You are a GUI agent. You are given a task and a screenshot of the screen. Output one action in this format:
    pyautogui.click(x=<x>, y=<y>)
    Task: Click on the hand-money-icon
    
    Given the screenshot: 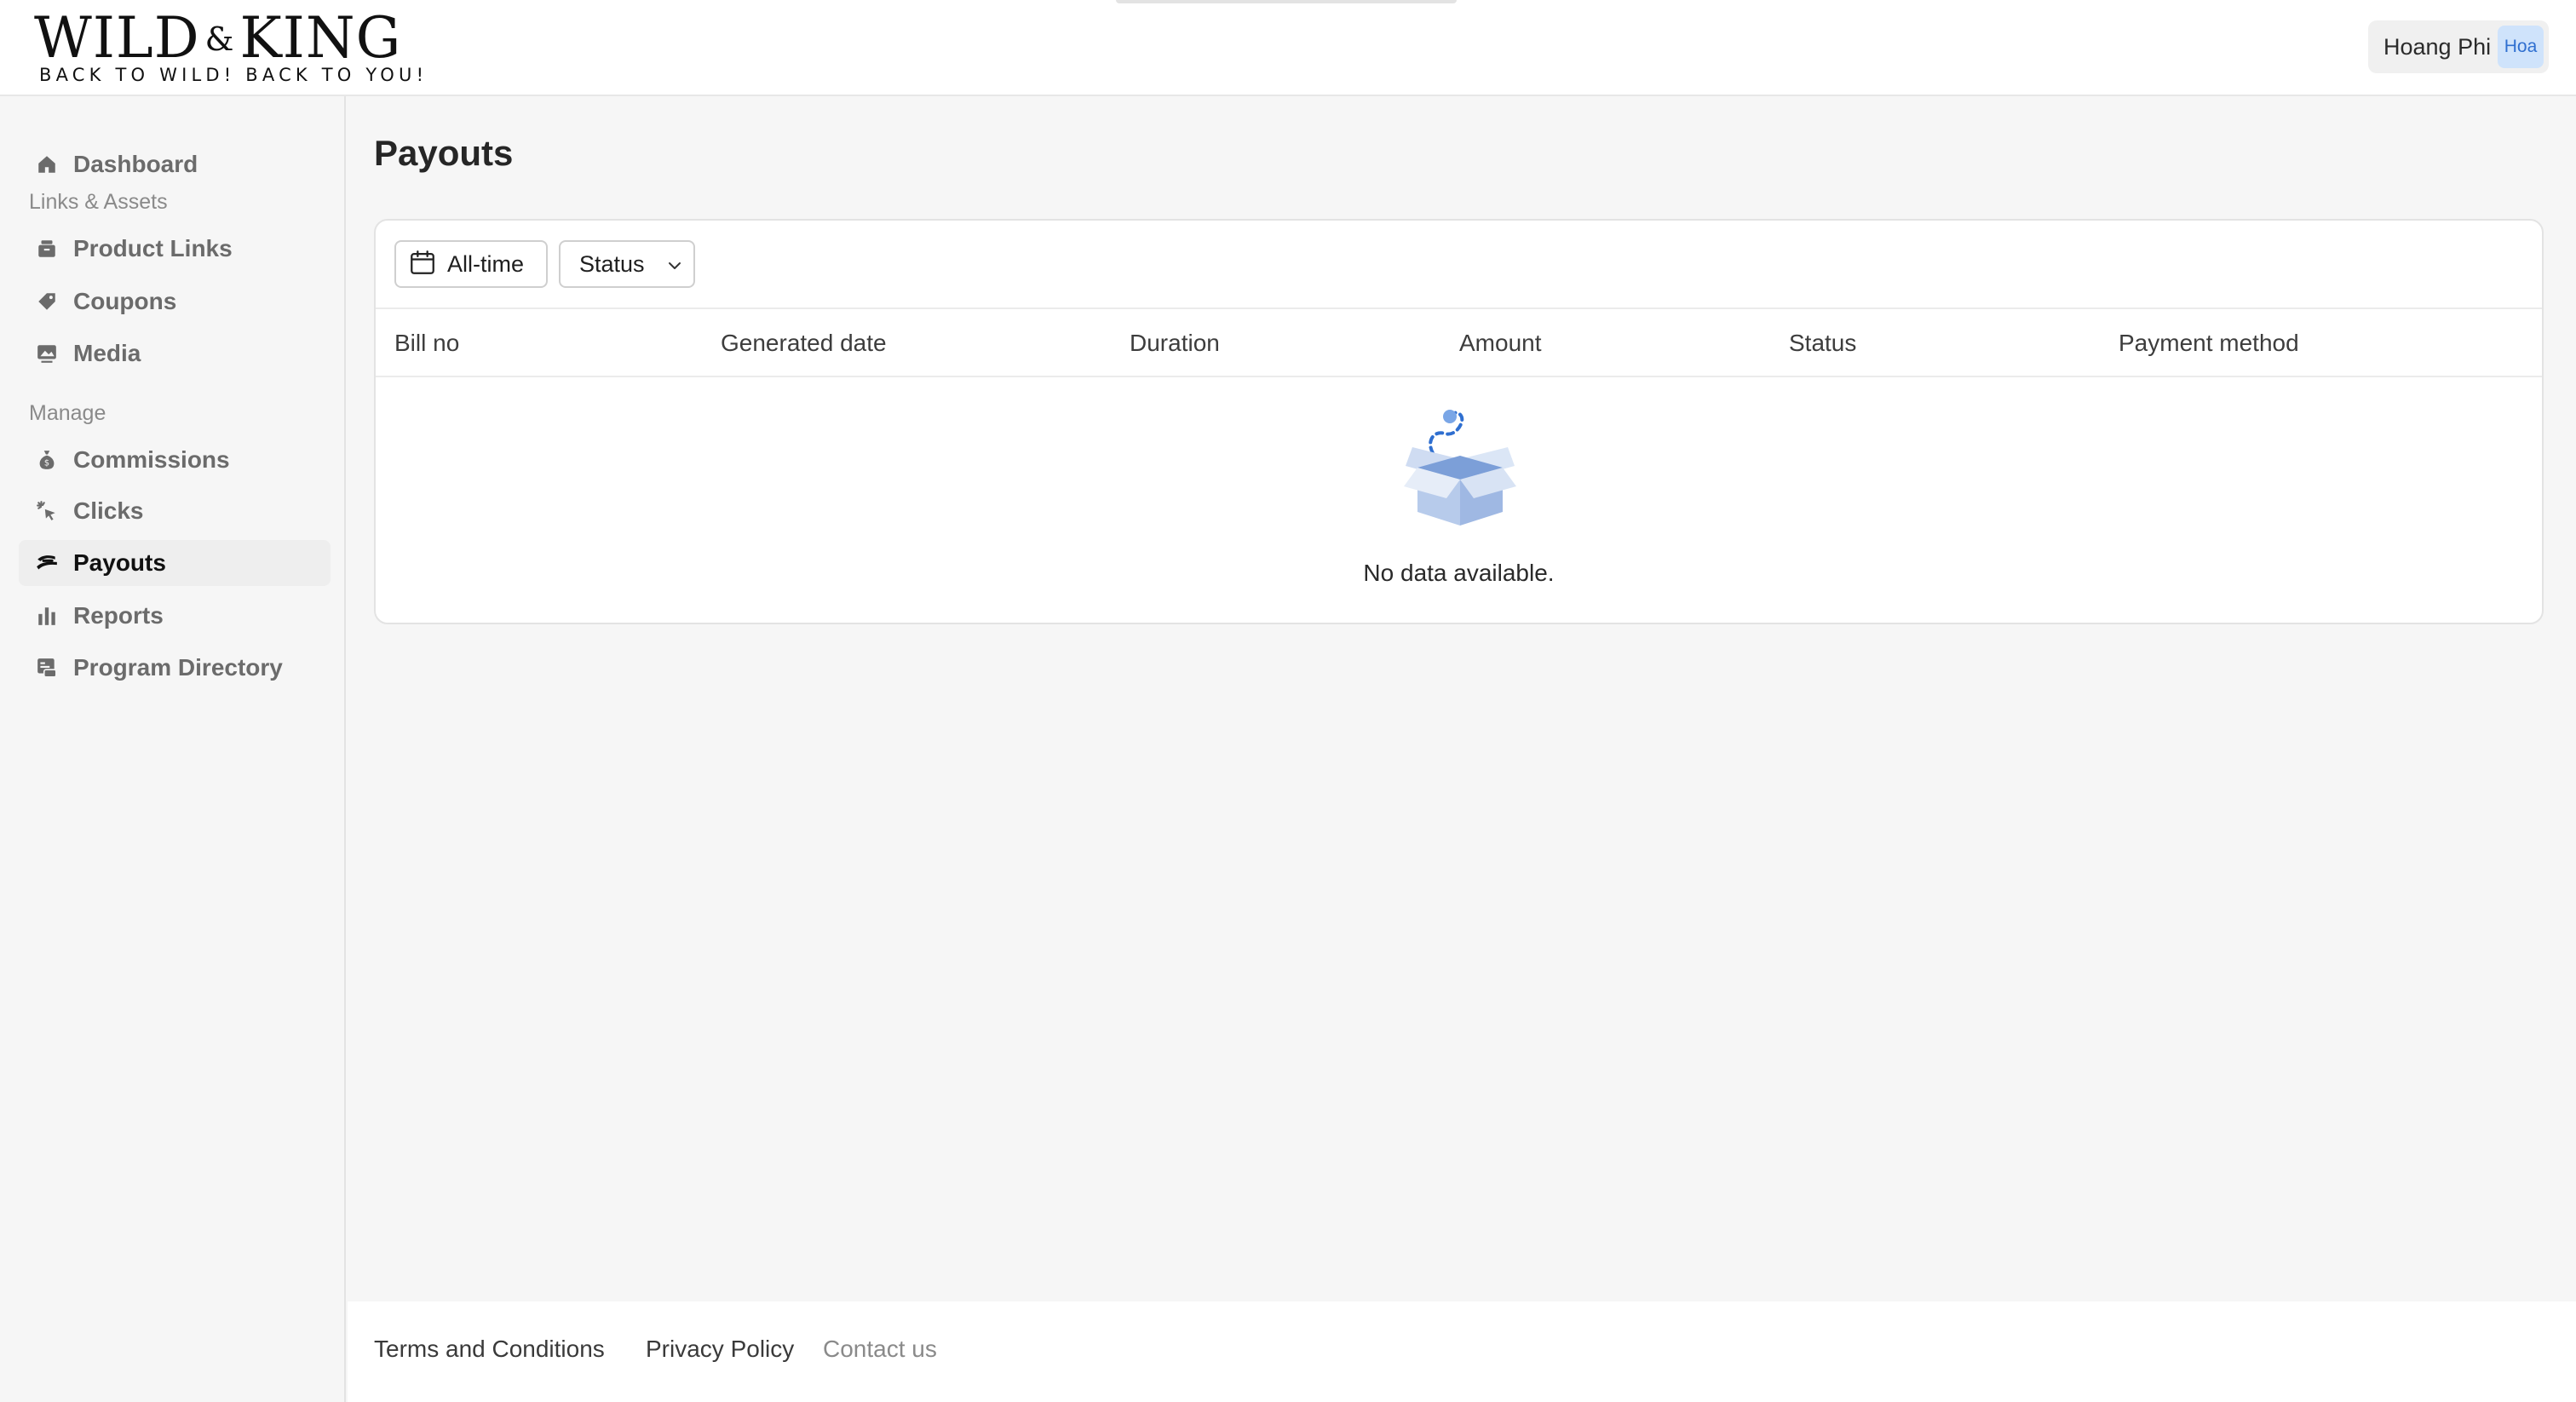 What is the action you would take?
    pyautogui.click(x=47, y=563)
    